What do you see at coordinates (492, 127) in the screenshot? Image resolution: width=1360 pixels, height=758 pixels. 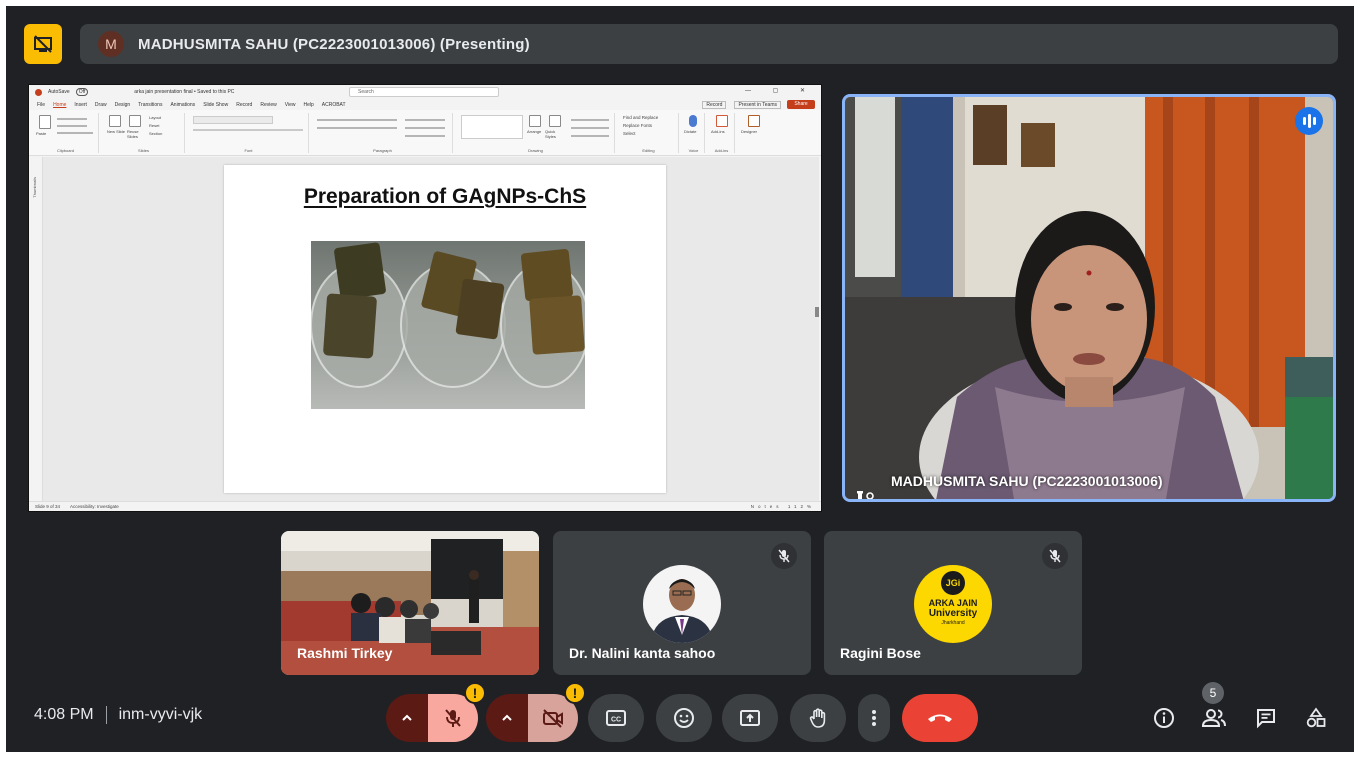 I see `shapes-gallery` at bounding box center [492, 127].